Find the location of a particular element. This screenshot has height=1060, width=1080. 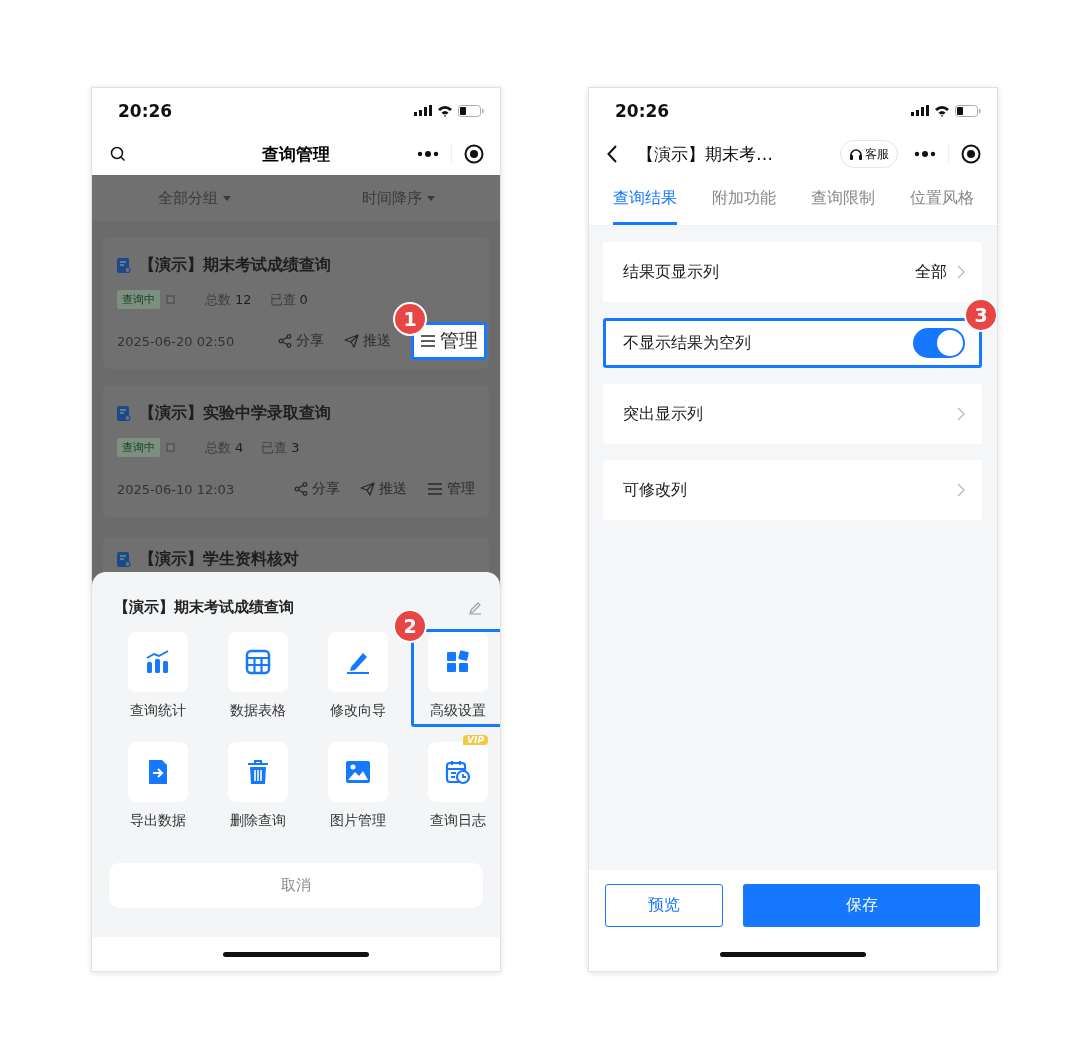

bar-chart-icon is located at coordinates (158, 662).